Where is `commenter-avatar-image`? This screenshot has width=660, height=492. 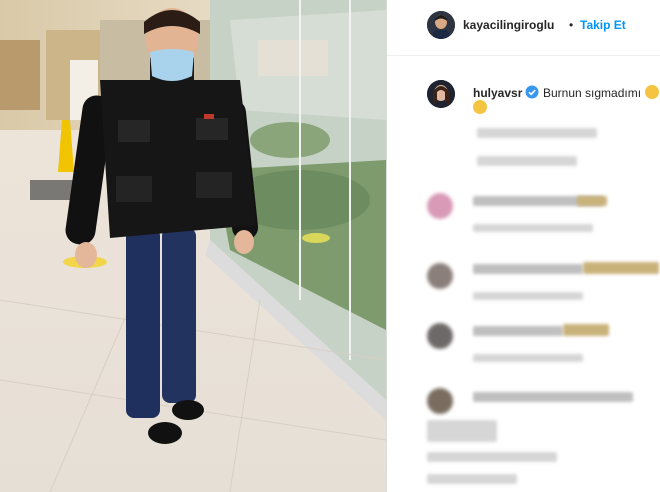
commenter-avatar-image is located at coordinates (441, 94).